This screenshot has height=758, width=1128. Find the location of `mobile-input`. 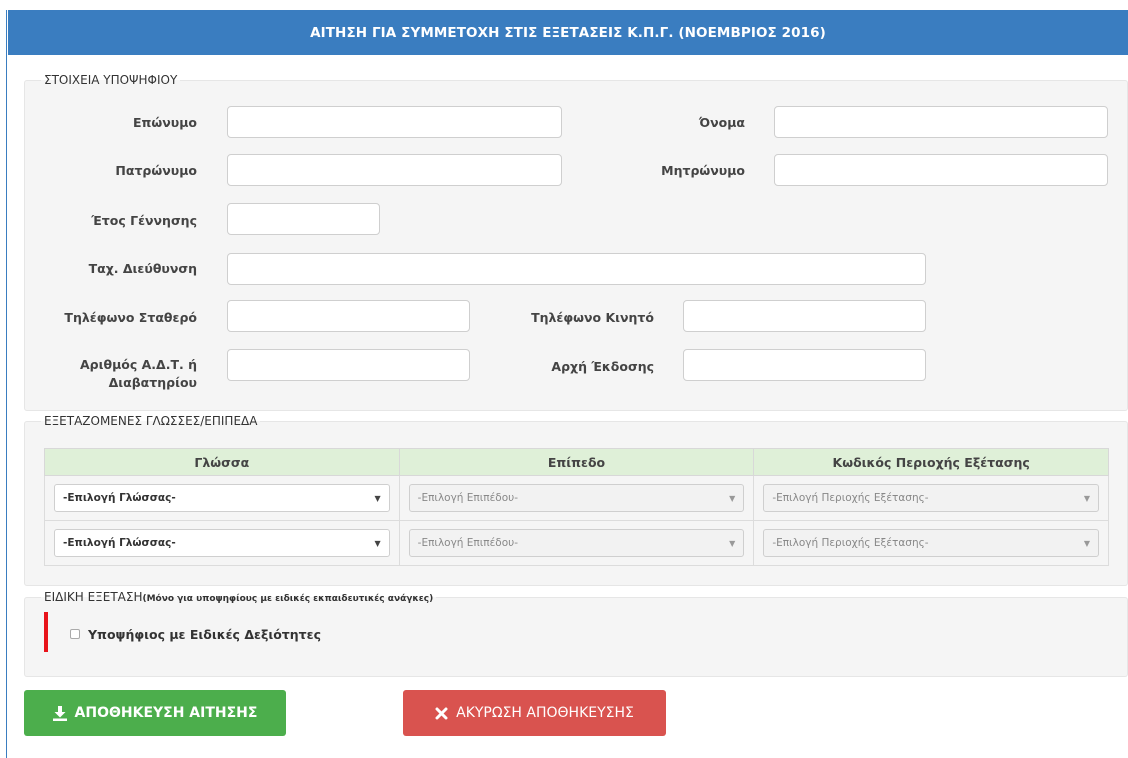

mobile-input is located at coordinates (804, 316).